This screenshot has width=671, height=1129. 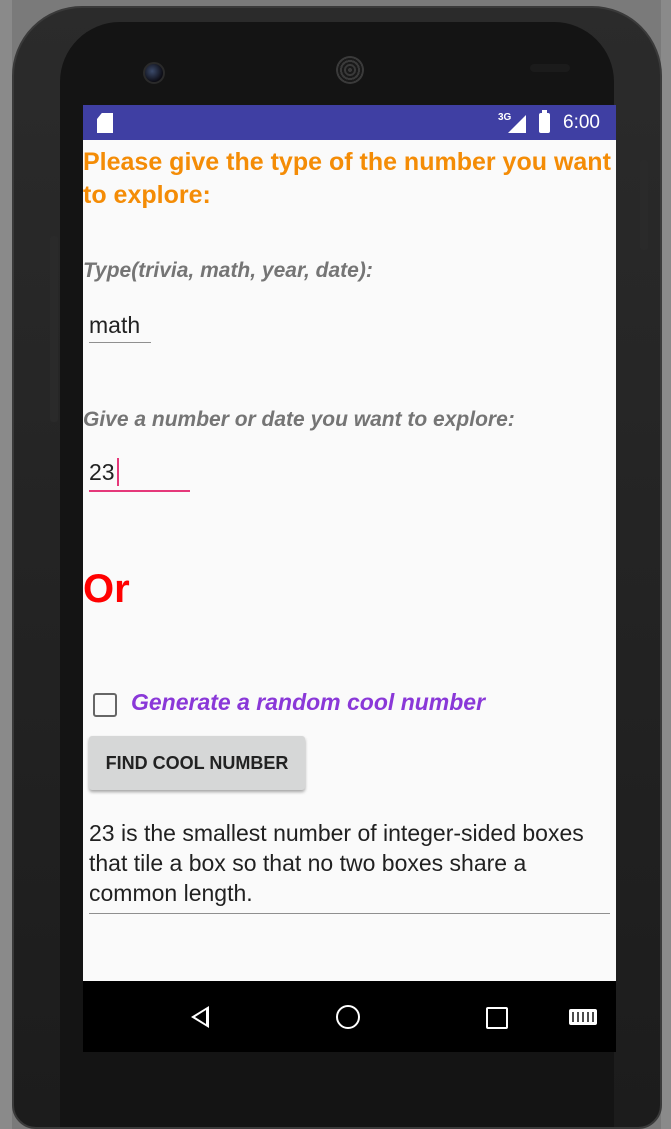 I want to click on navigation-bar, so click(x=349, y=1016).